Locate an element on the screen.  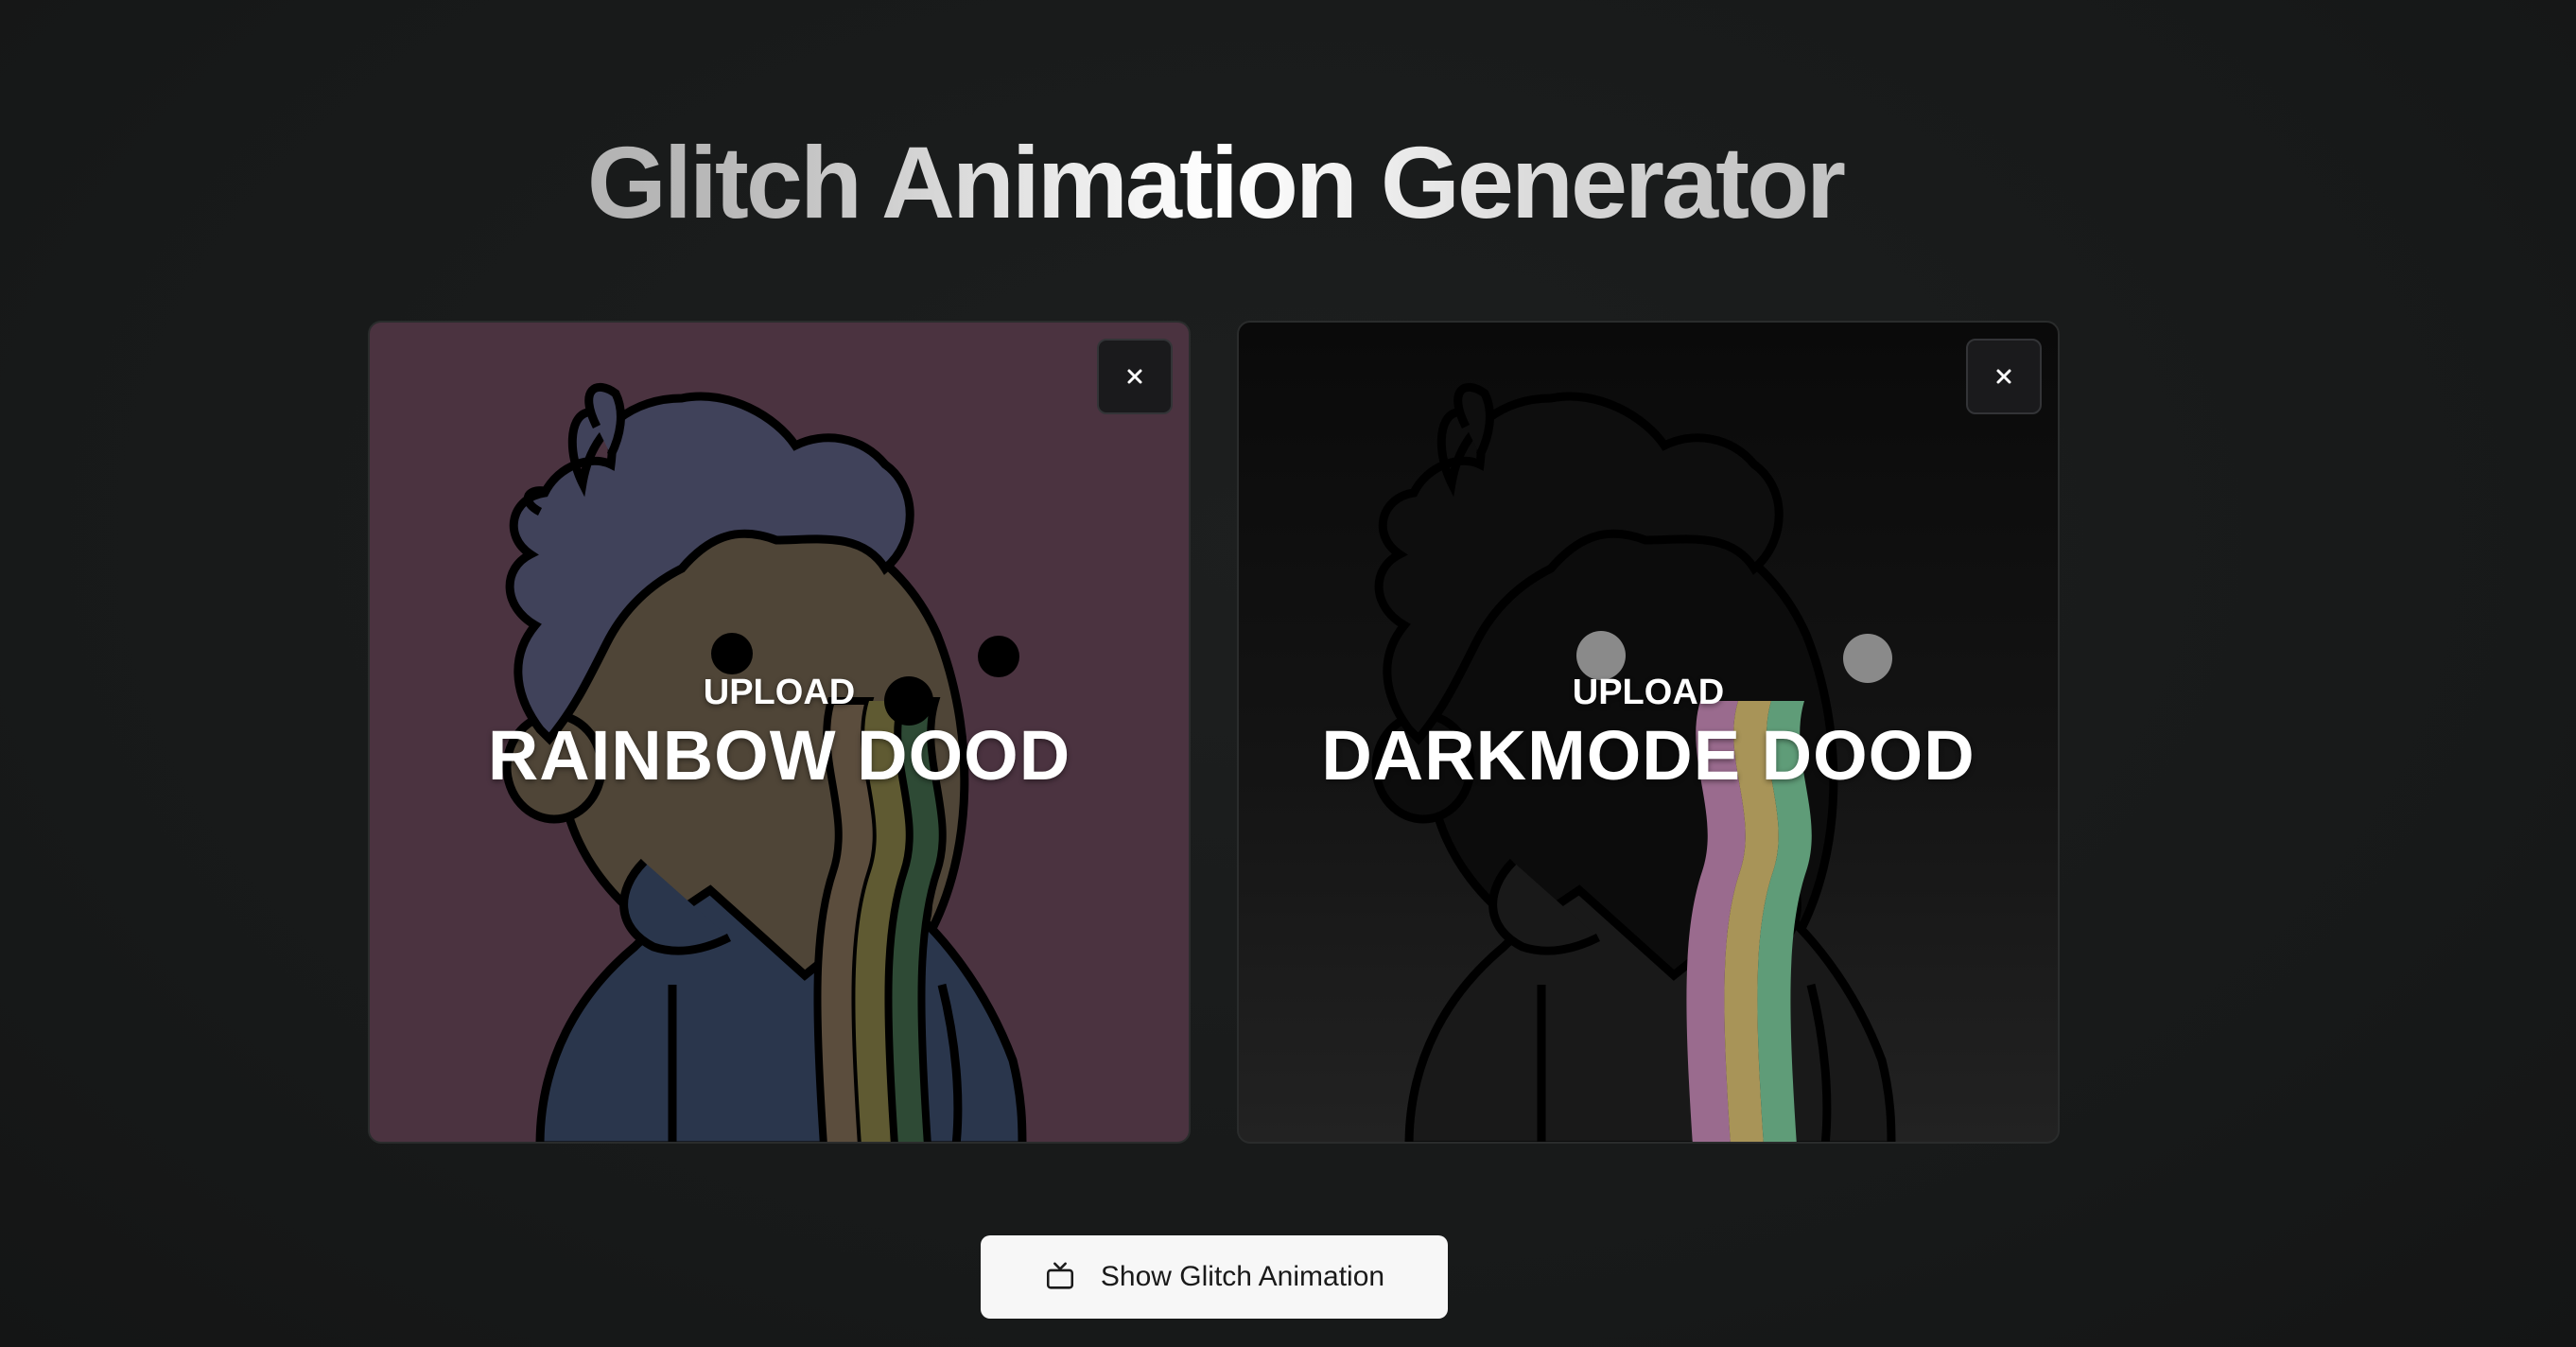
upload-label-big: RAINBOW DOOD is located at coordinates (779, 755).